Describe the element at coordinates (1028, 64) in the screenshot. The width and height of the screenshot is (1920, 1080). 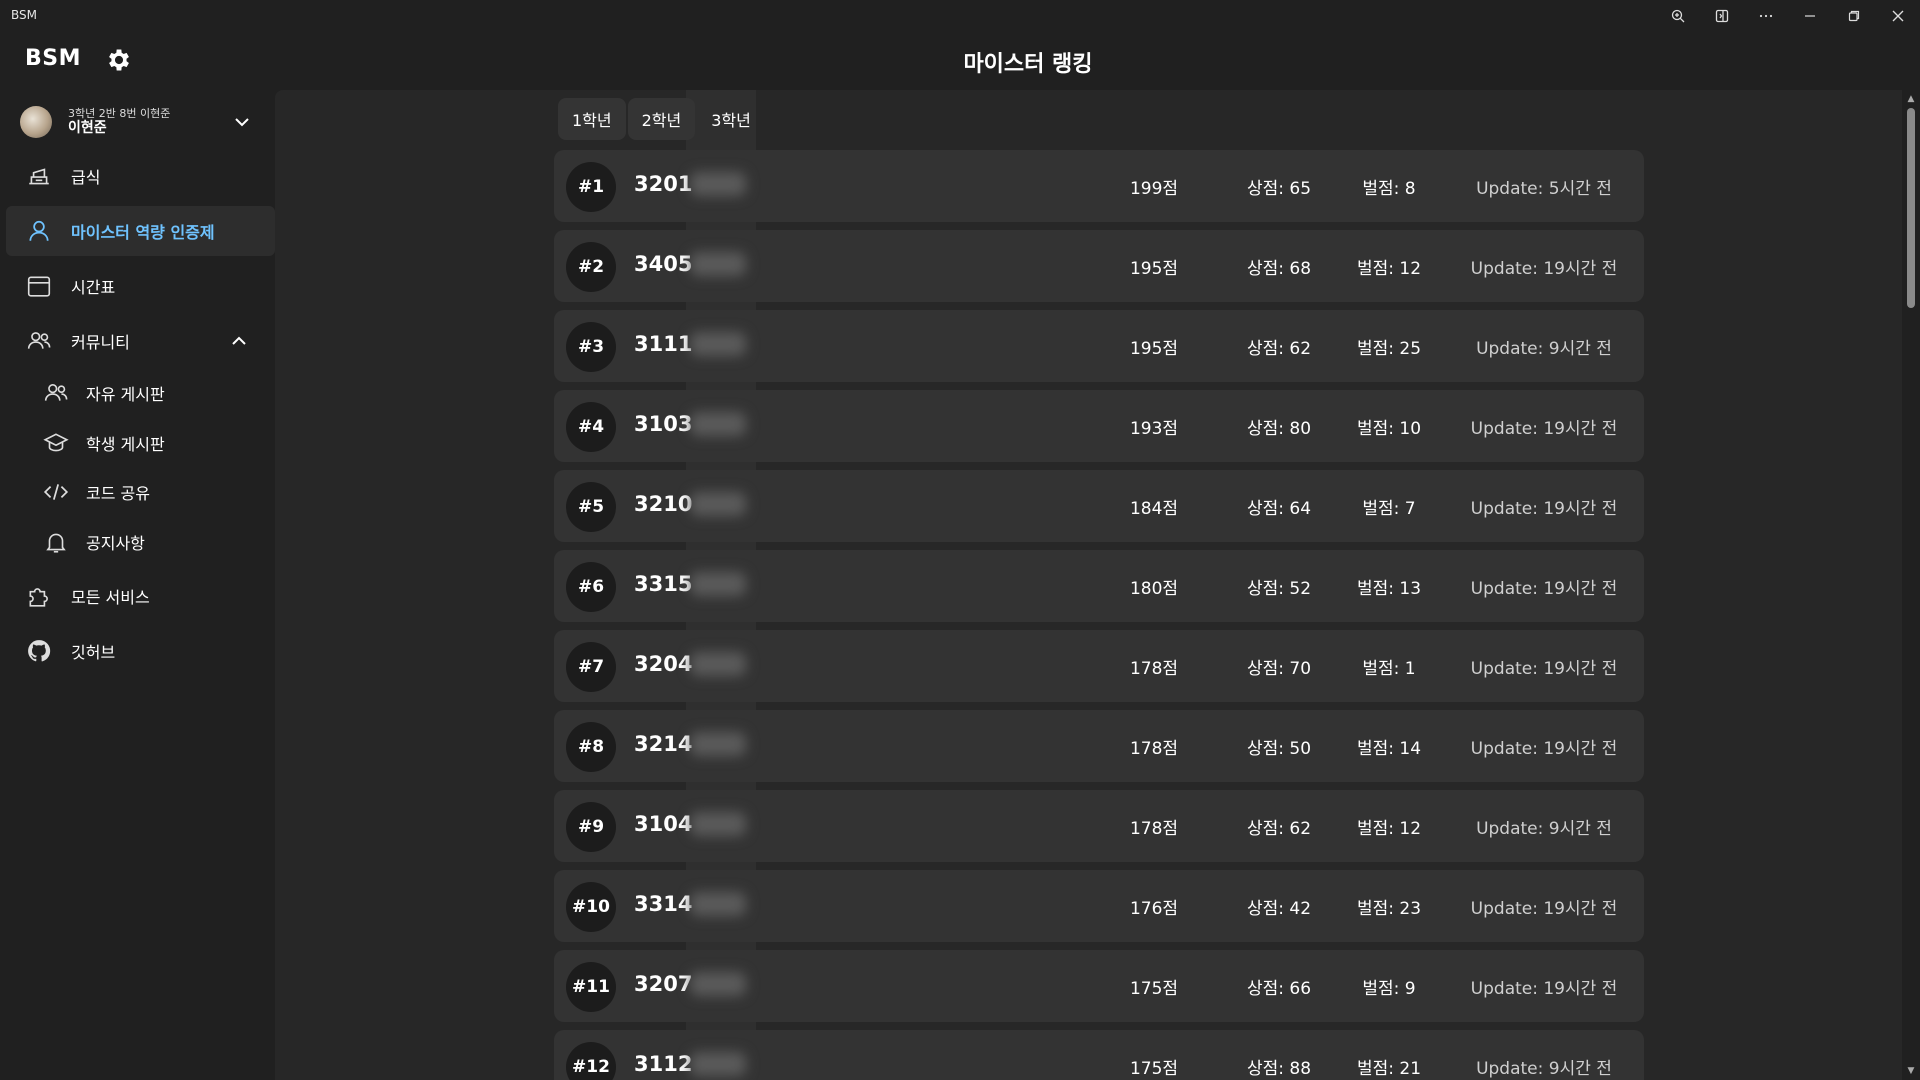
I see `page-title-text: 마이스터 랭킹` at that location.